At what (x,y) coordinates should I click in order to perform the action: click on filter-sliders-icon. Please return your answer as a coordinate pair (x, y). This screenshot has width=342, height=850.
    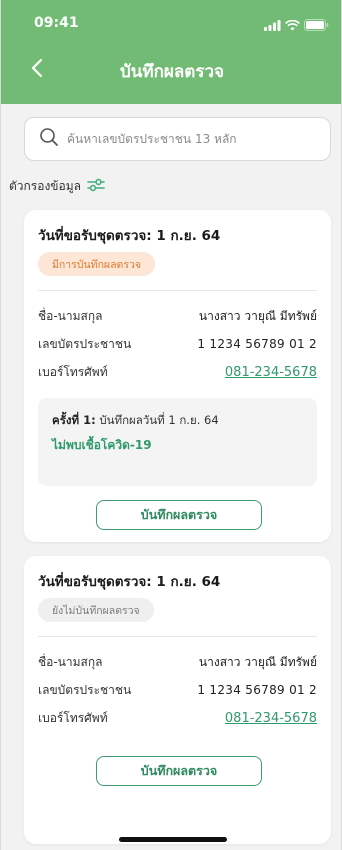
    Looking at the image, I should click on (96, 186).